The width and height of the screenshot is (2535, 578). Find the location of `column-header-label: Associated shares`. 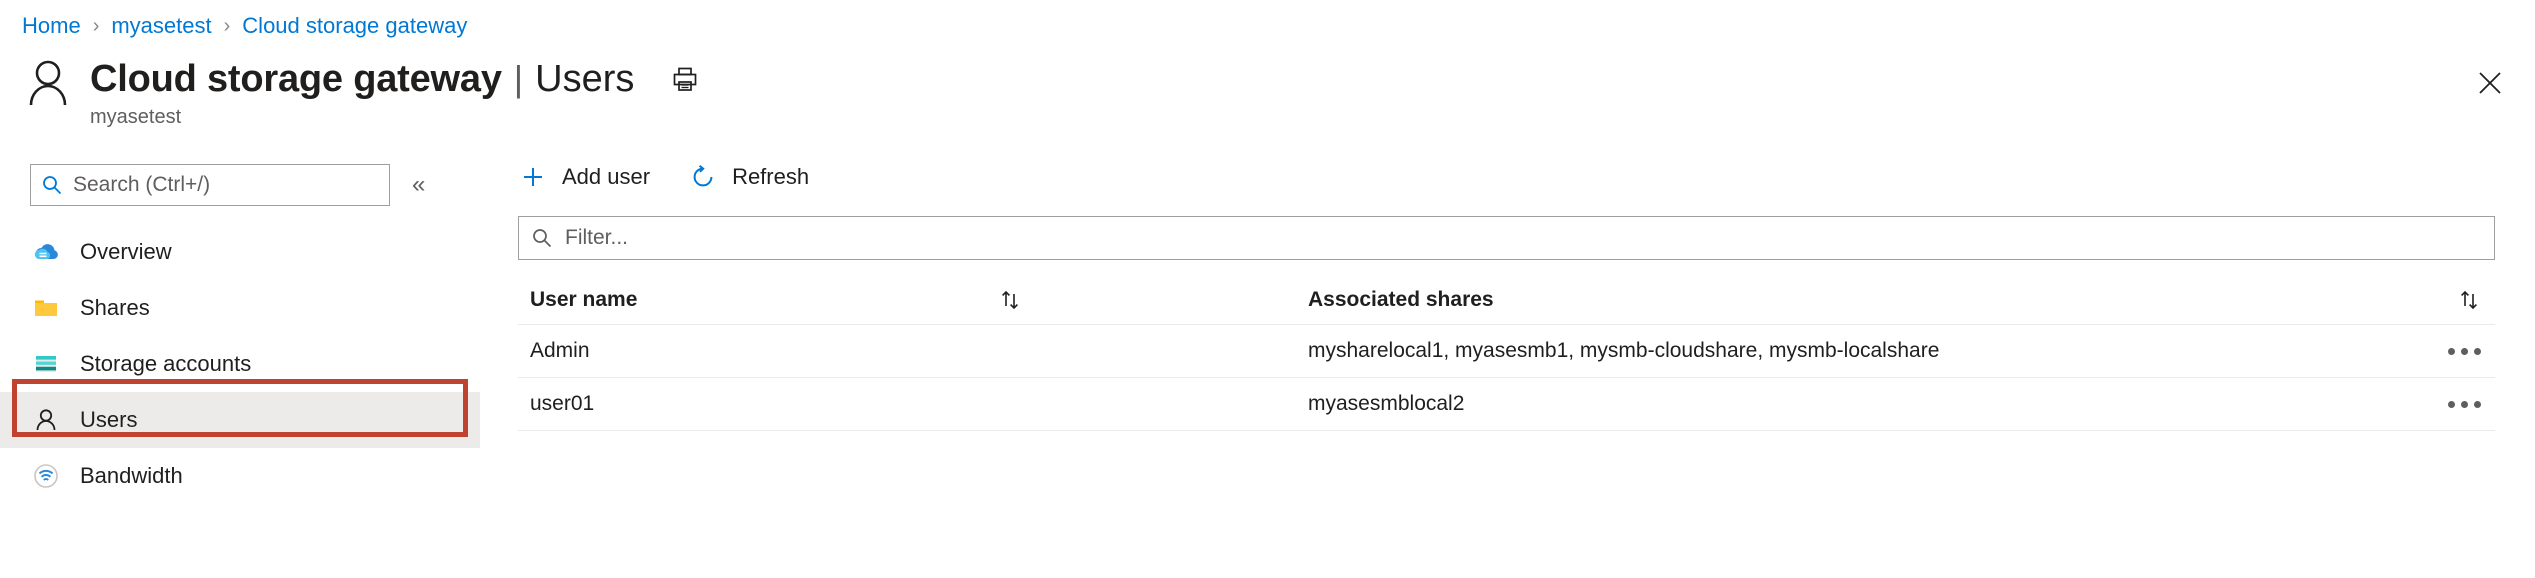

column-header-label: Associated shares is located at coordinates (1401, 299).